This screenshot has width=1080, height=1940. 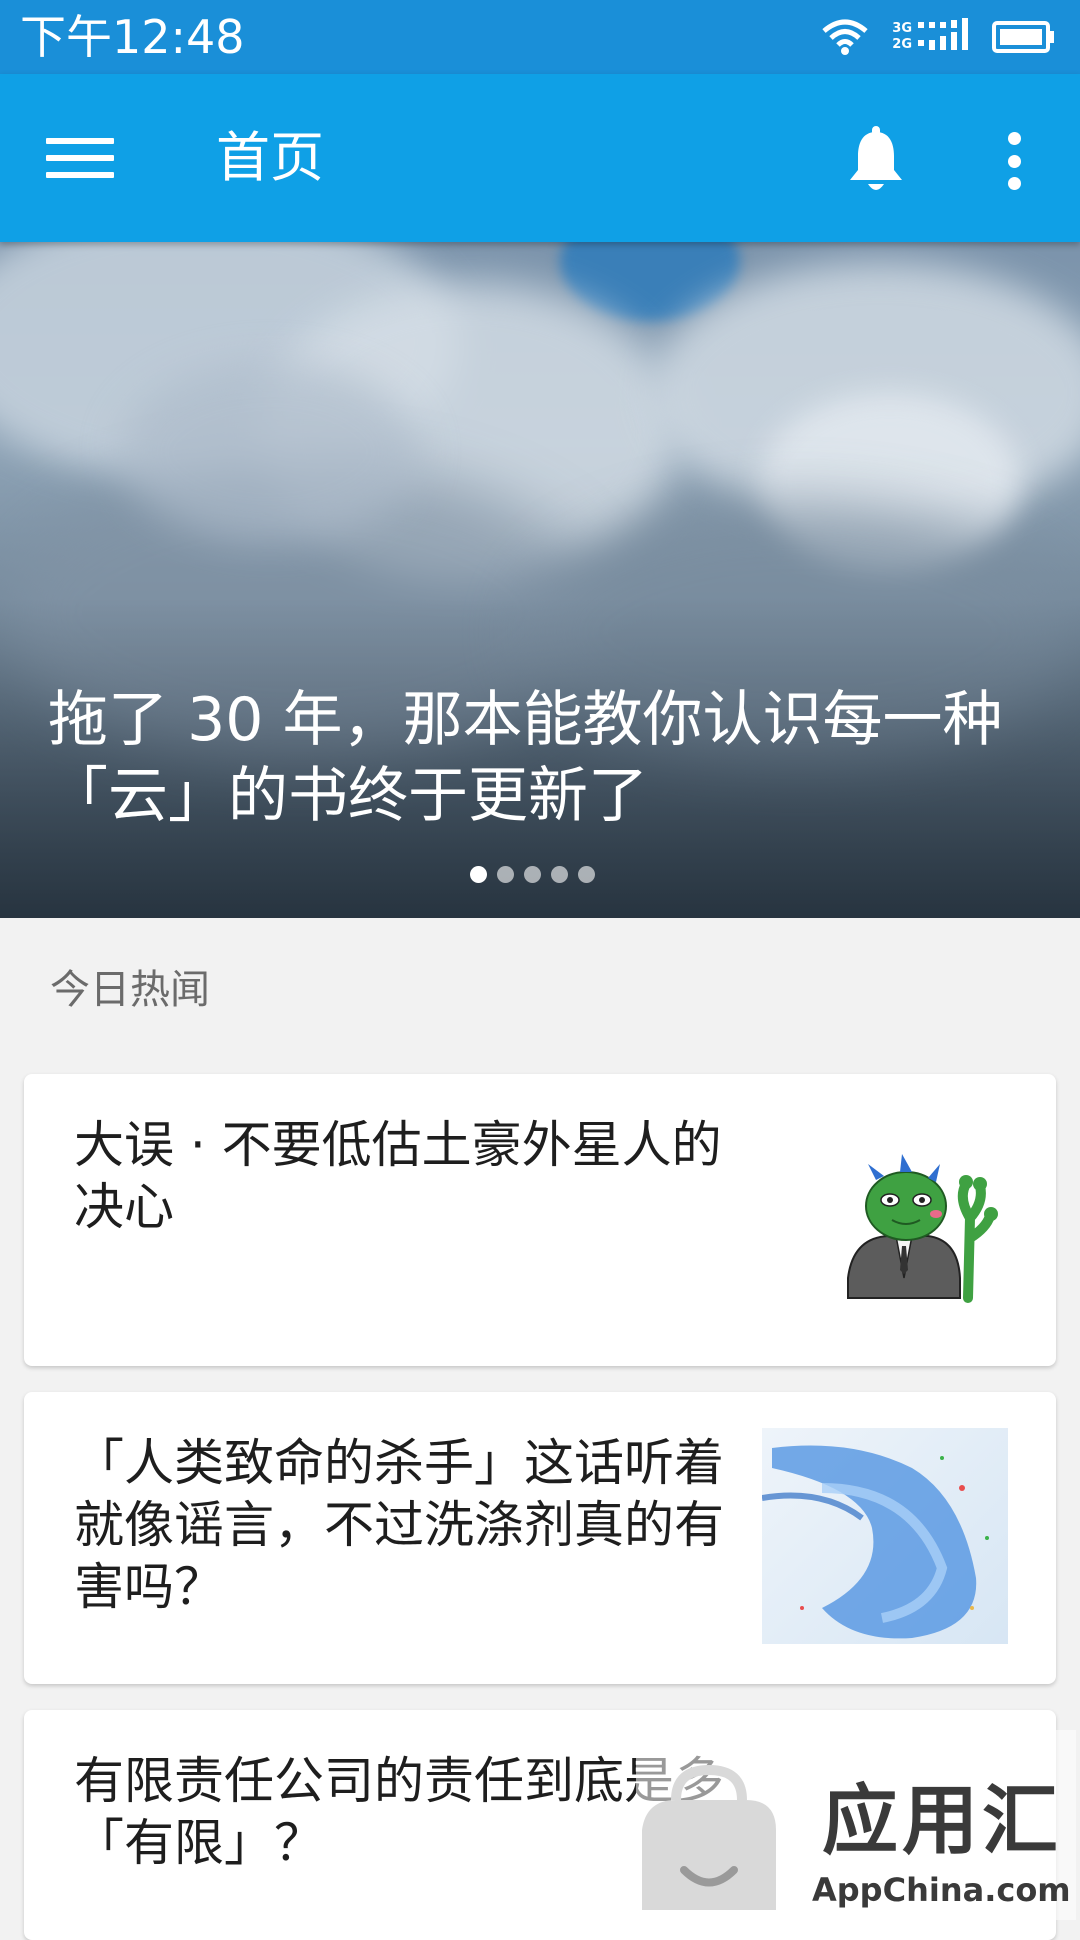 I want to click on appchina-watermark: 应用汇 AppChina.com, so click(x=856, y=1825).